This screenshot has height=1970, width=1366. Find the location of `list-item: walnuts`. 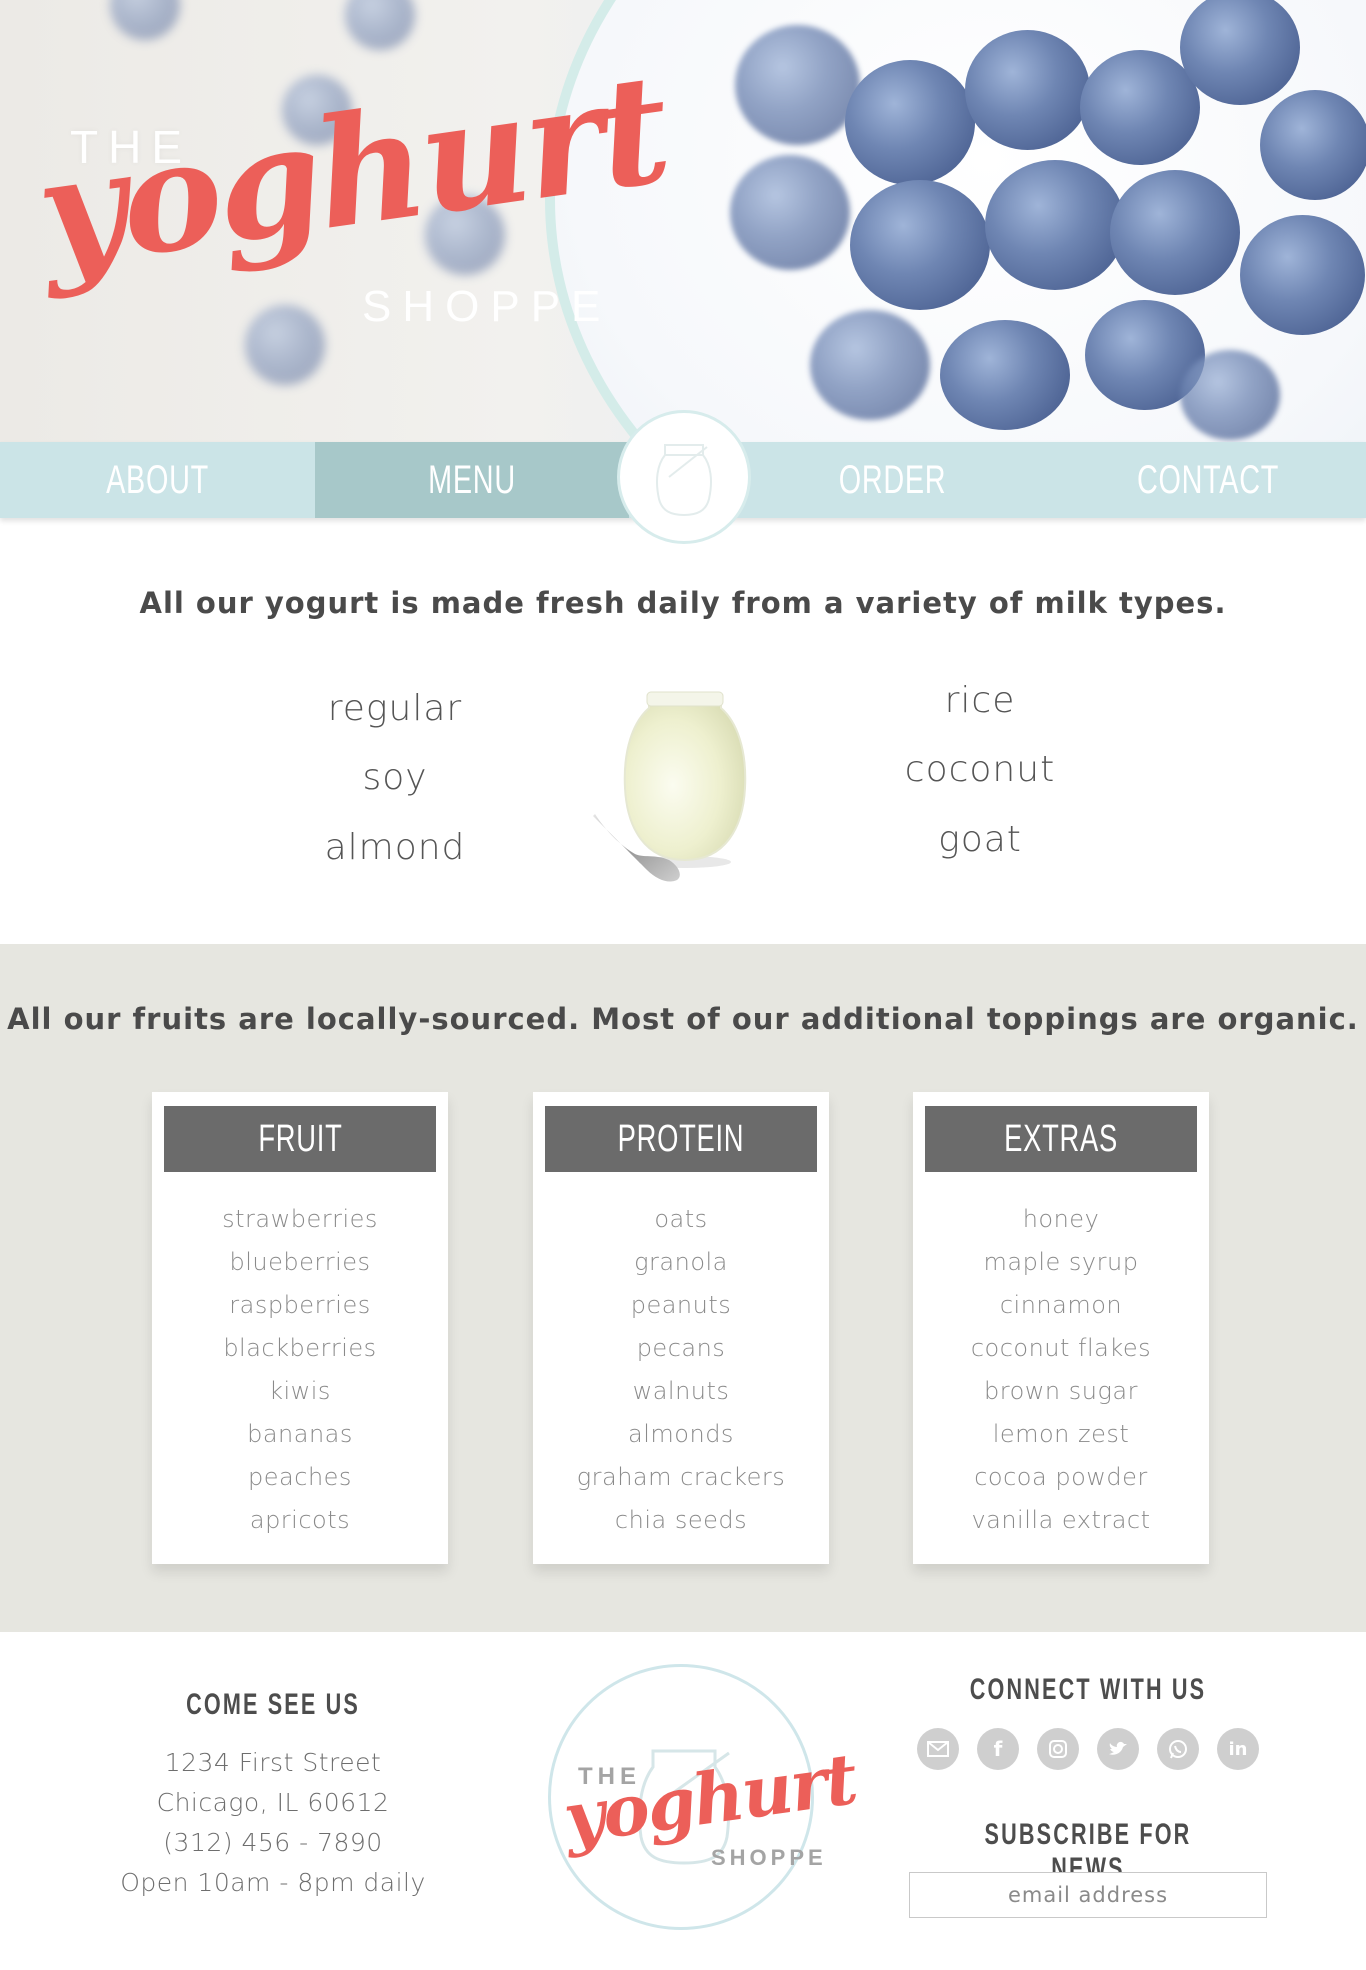

list-item: walnuts is located at coordinates (681, 1391).